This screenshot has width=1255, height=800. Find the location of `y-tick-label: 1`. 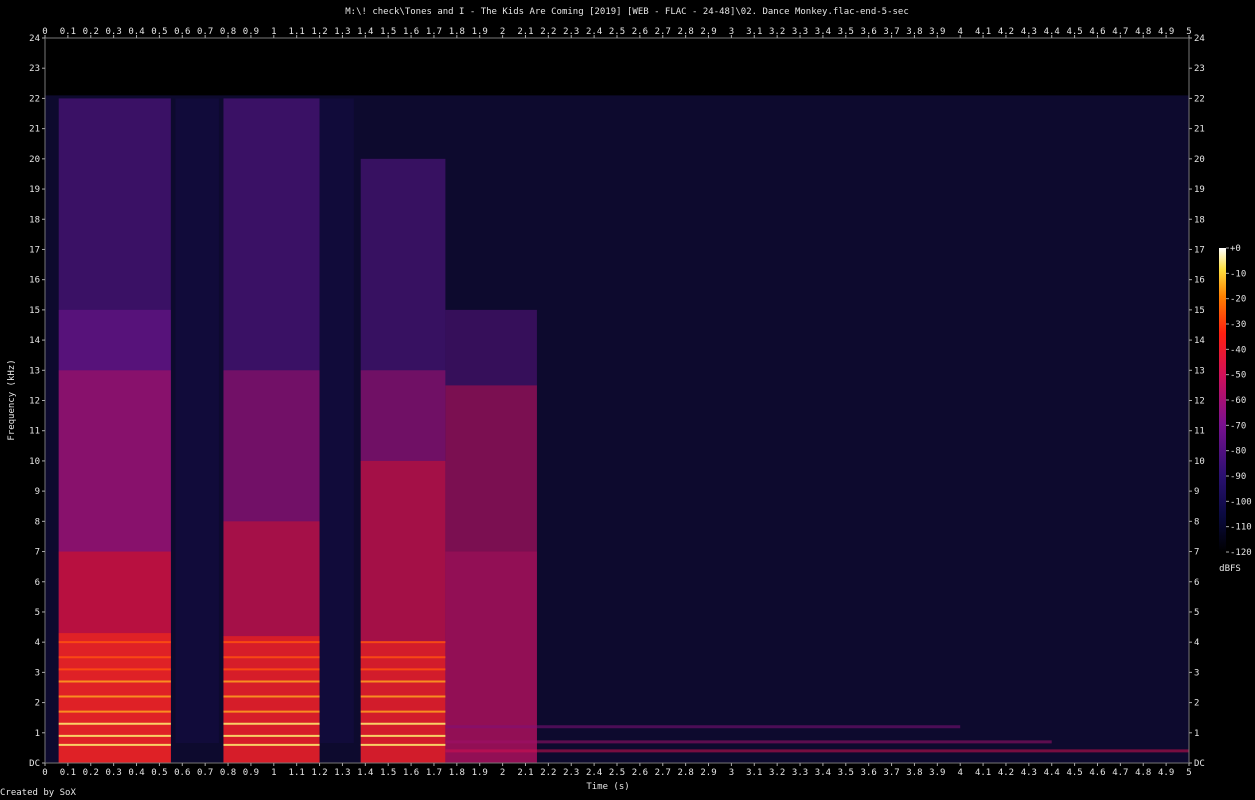

y-tick-label: 1 is located at coordinates (1196, 734).